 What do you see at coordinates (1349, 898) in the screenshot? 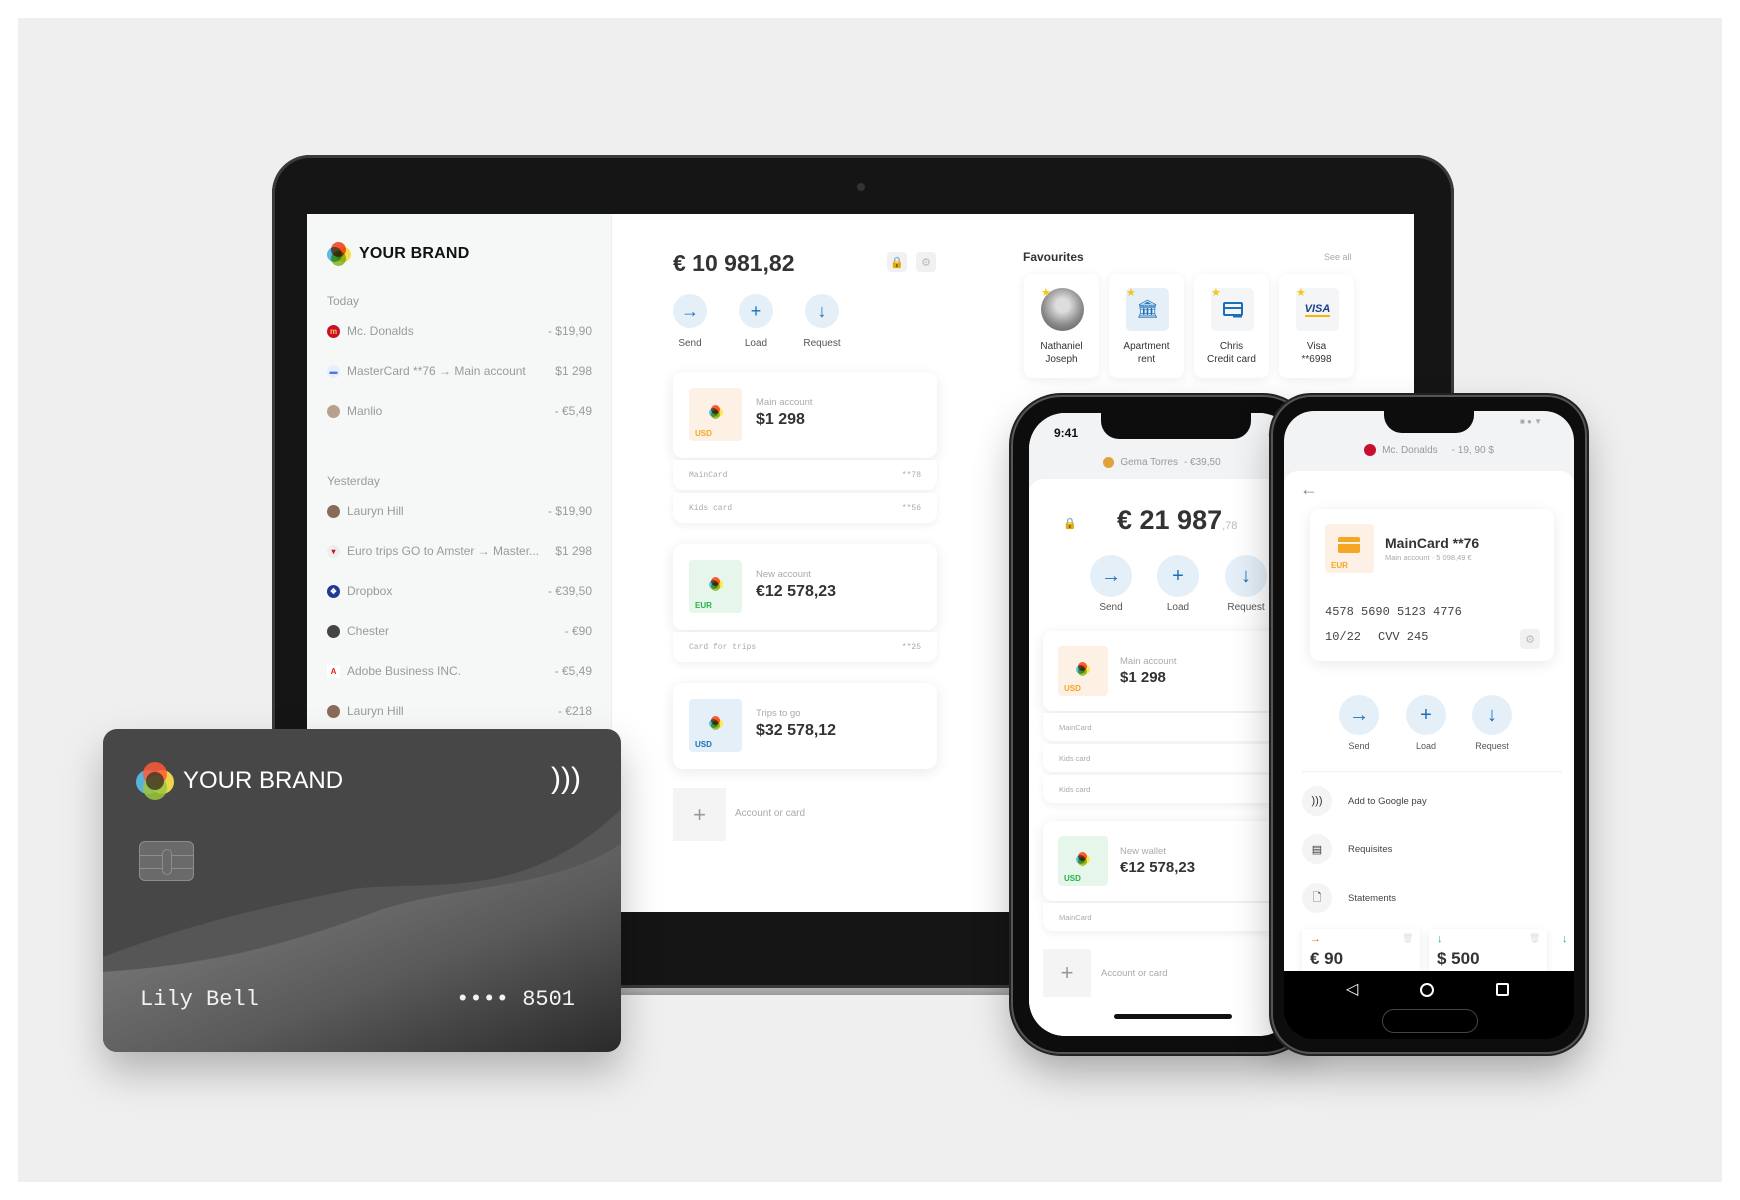
I see `option-statements: 🗋 Statements` at bounding box center [1349, 898].